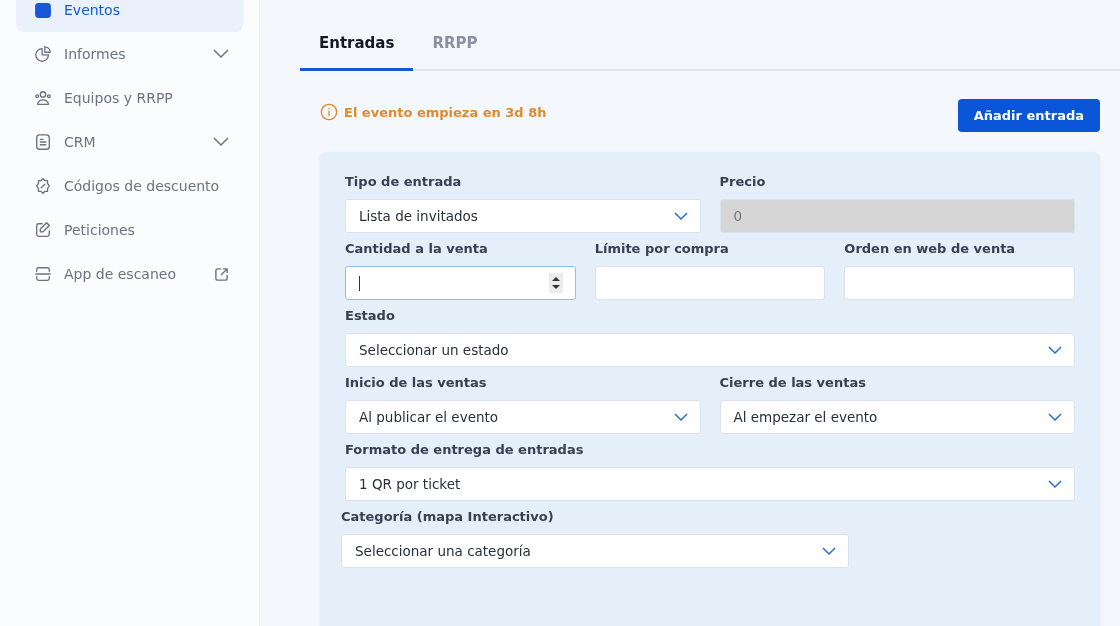 This screenshot has width=1120, height=626. I want to click on scan-icon, so click(43, 274).